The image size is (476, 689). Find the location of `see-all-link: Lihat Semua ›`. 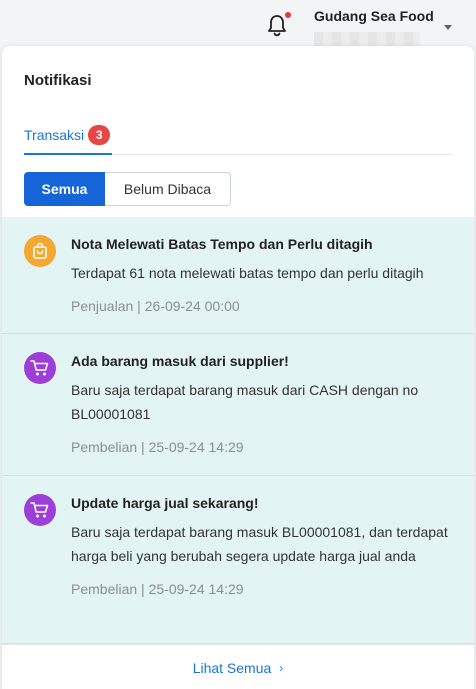

see-all-link: Lihat Semua › is located at coordinates (238, 668).